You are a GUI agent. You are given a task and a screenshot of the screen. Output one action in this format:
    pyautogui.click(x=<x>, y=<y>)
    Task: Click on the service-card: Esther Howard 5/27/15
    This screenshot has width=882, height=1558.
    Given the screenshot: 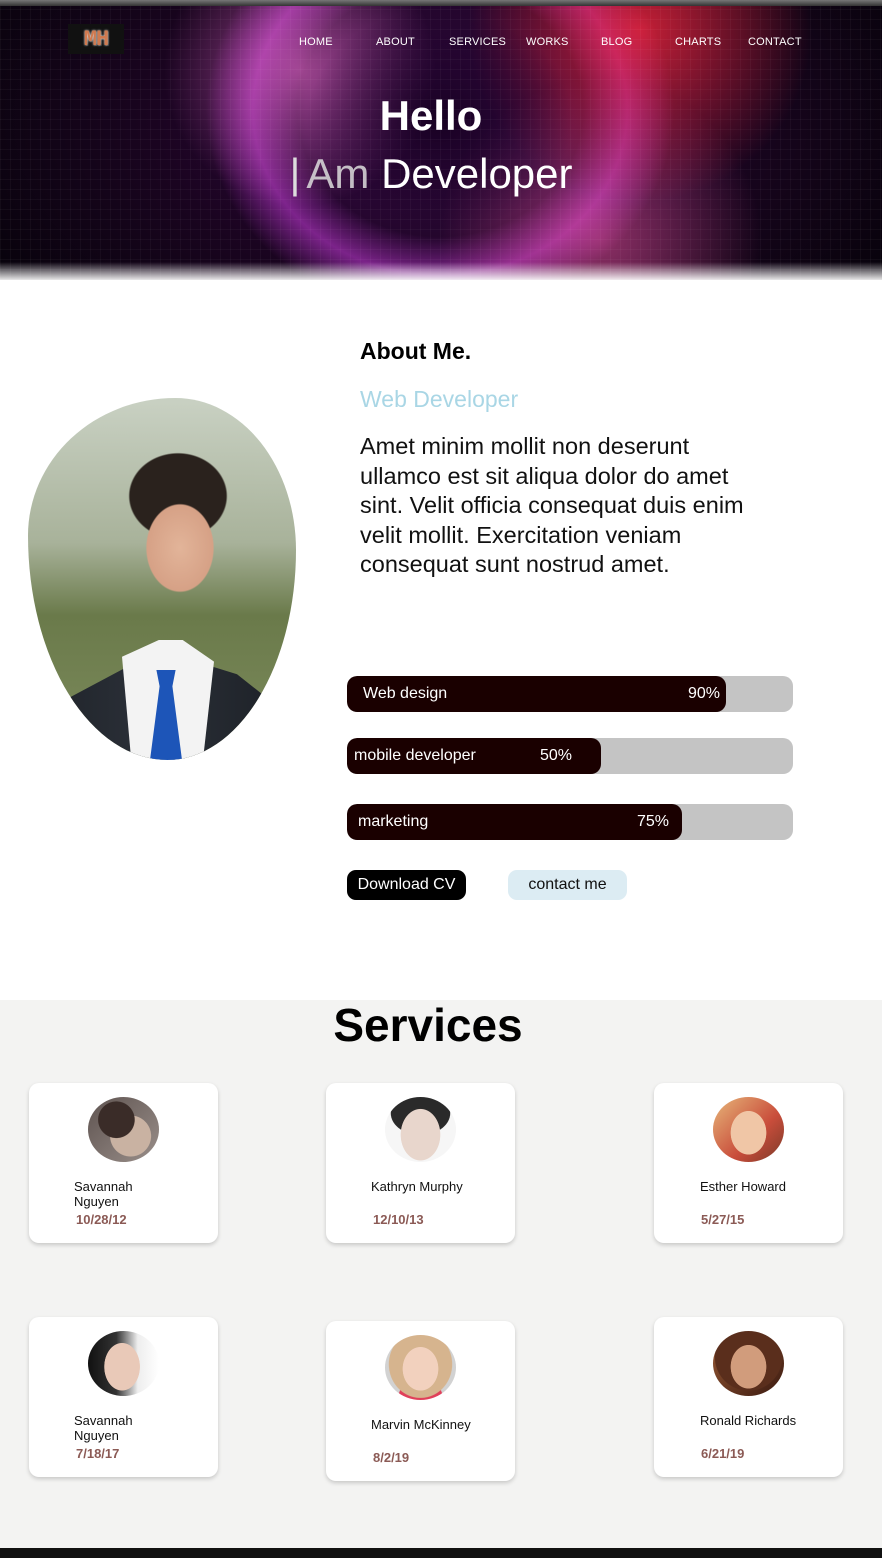 What is the action you would take?
    pyautogui.click(x=748, y=1163)
    